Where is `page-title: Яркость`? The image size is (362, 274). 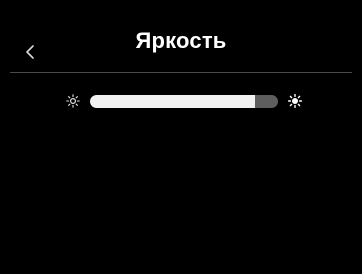 page-title: Яркость is located at coordinates (181, 40).